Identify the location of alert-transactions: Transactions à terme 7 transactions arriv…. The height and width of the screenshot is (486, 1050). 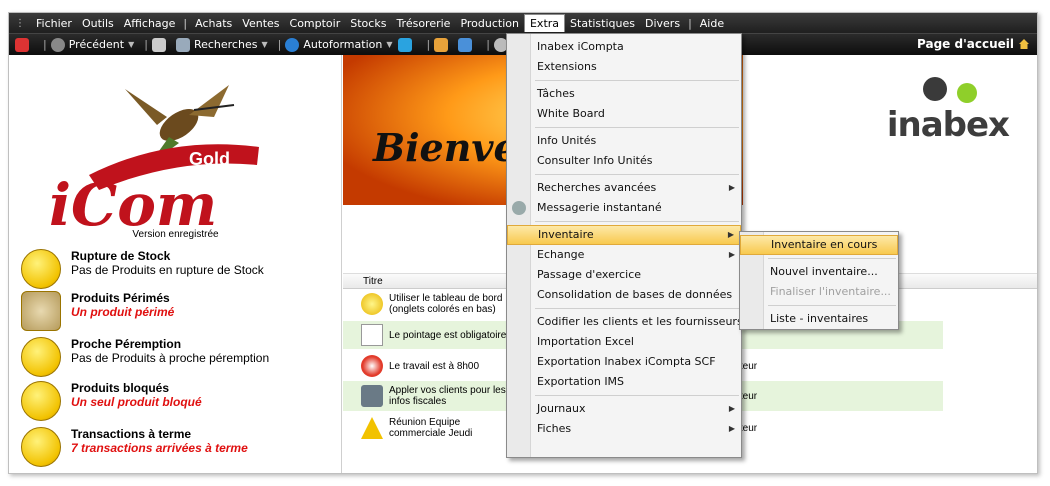
(134, 447).